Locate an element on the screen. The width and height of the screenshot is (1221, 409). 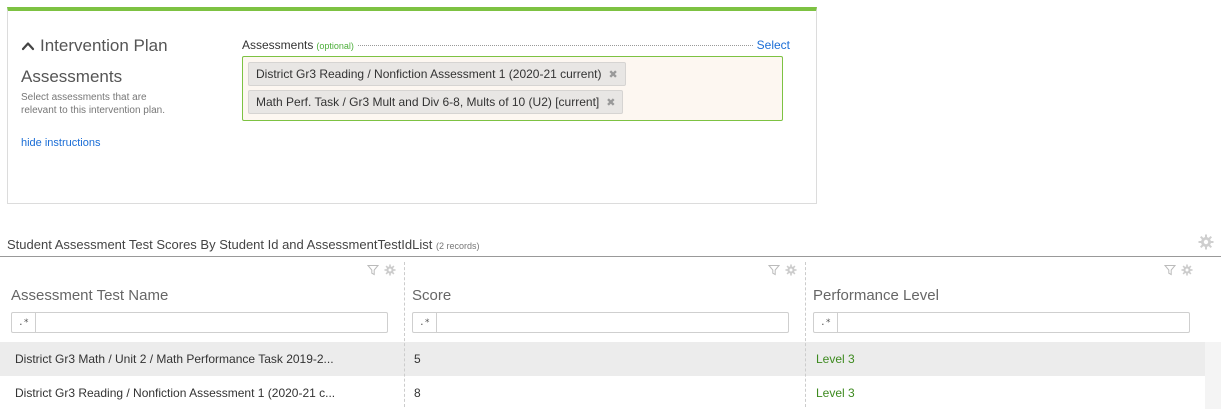
assessments-label: Assessments is located at coordinates (278, 45).